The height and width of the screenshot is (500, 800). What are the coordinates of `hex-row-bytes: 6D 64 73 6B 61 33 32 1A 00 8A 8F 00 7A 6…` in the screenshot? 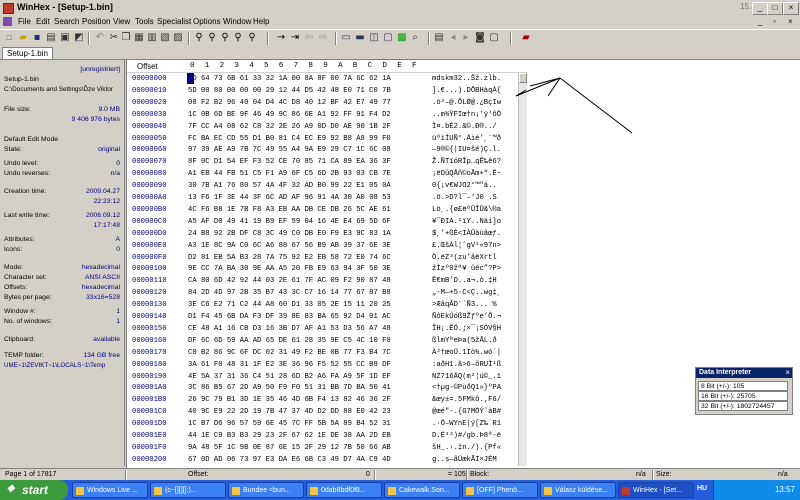 It's located at (289, 79).